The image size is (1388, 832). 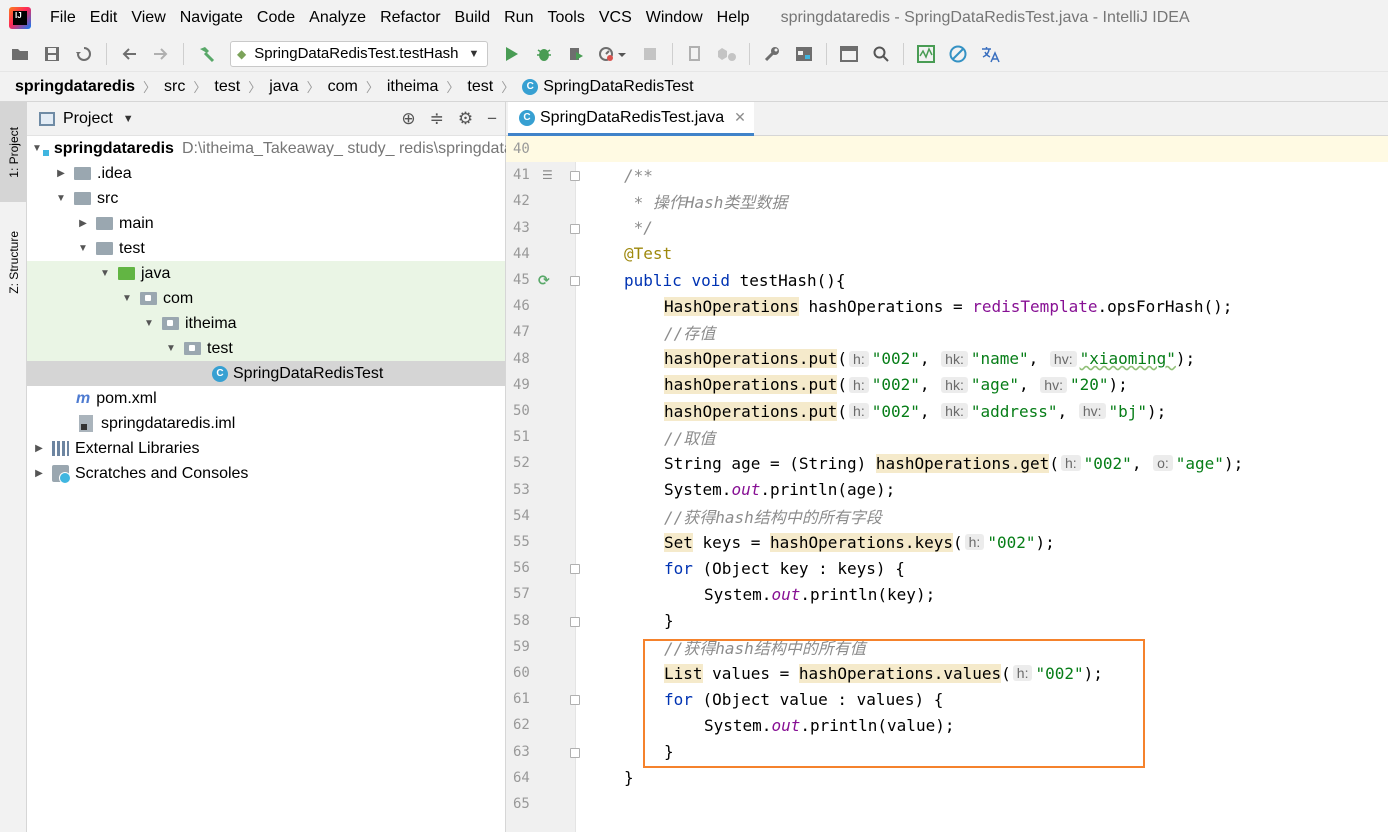 What do you see at coordinates (60, 448) in the screenshot?
I see `library-icon` at bounding box center [60, 448].